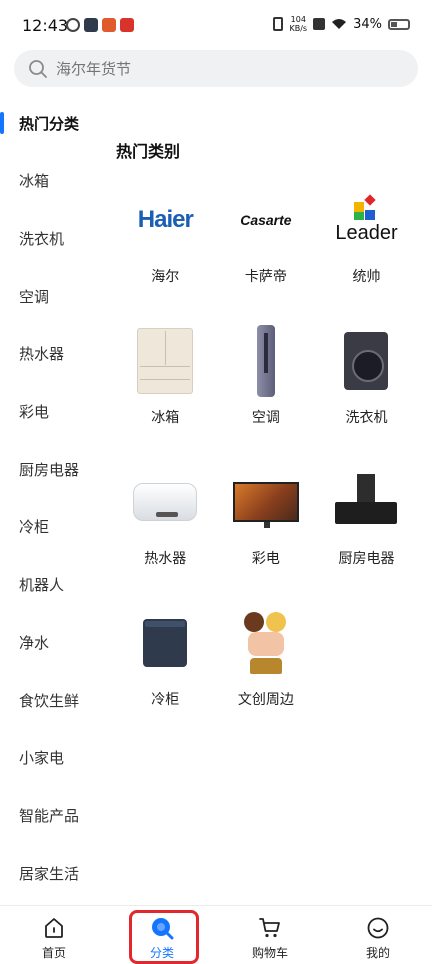 Image resolution: width=432 pixels, height=964 pixels. What do you see at coordinates (366, 277) in the screenshot?
I see `category-label: 统帅` at bounding box center [366, 277].